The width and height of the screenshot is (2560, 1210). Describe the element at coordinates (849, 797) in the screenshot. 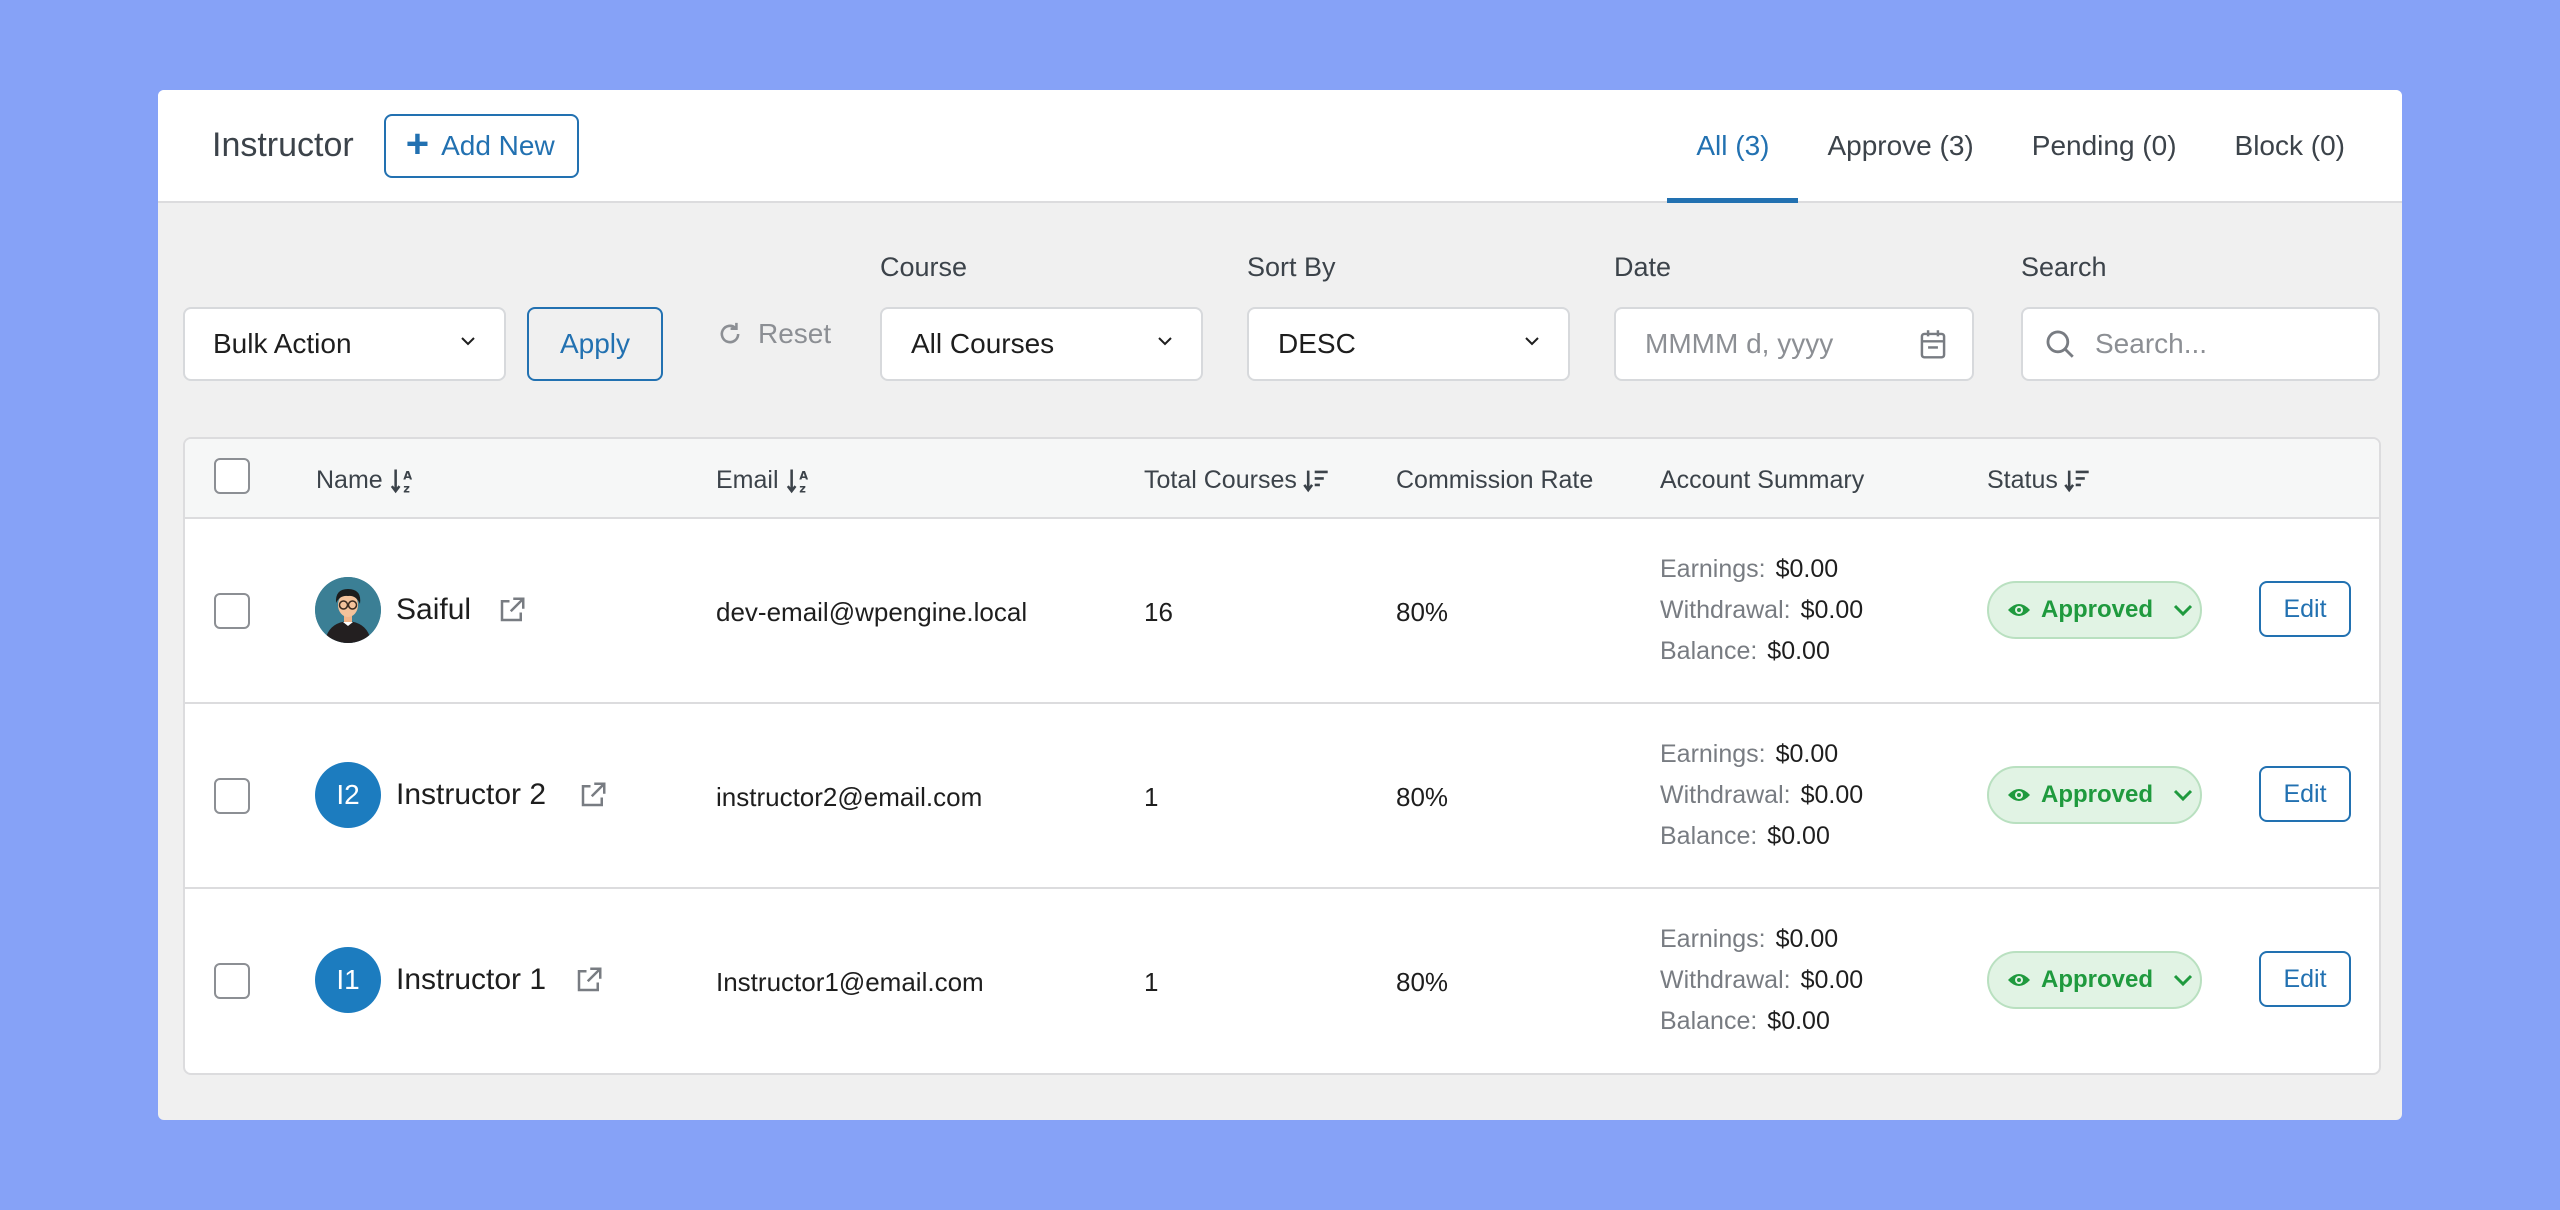

I see `instructor-email: instructor2@email.com` at that location.